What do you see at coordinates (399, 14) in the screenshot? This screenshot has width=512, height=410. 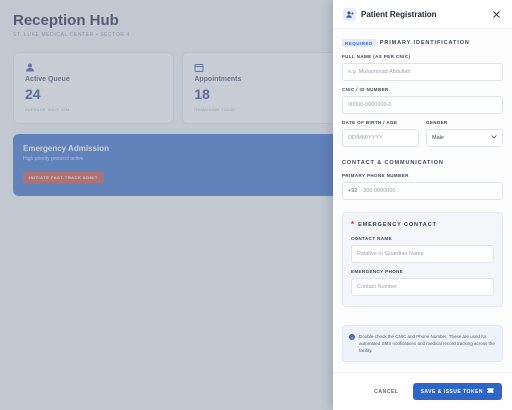 I see `drawer-title: Patient Registration` at bounding box center [399, 14].